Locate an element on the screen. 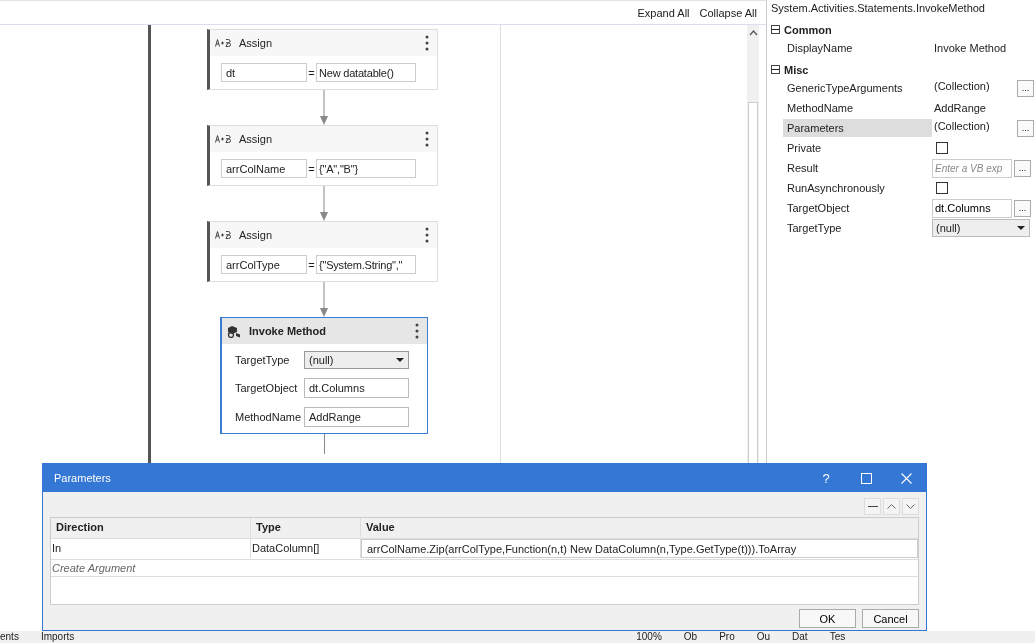 The height and width of the screenshot is (643, 1035). remove-button is located at coordinates (872, 506).